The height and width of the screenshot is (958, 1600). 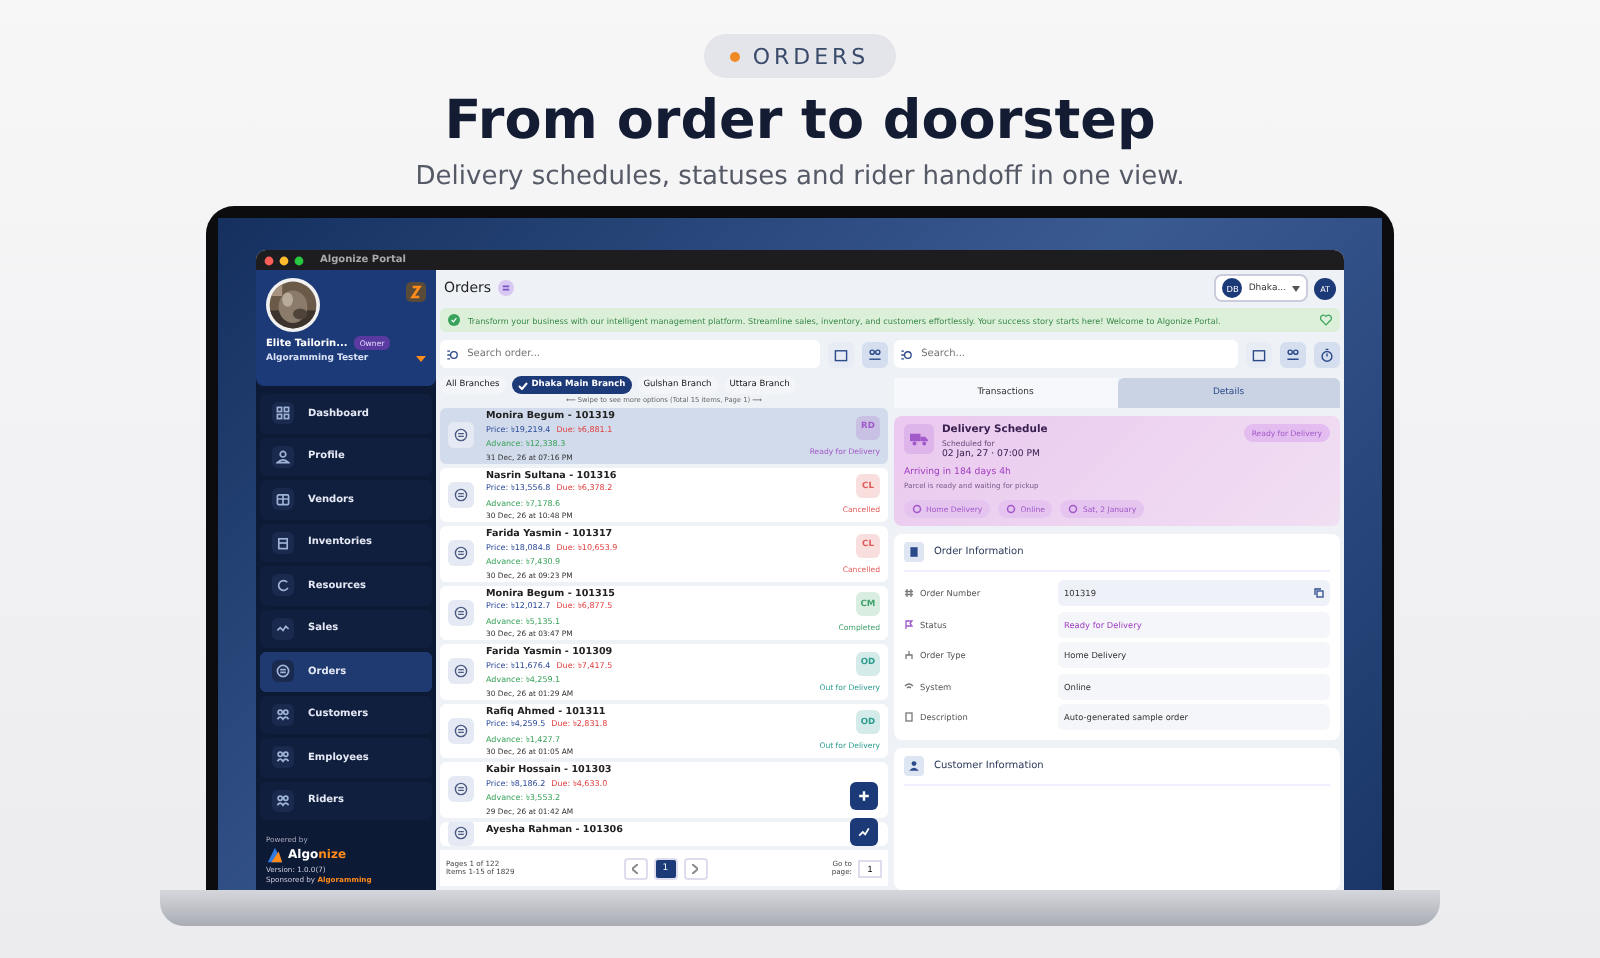 I want to click on heart-icon, so click(x=1326, y=320).